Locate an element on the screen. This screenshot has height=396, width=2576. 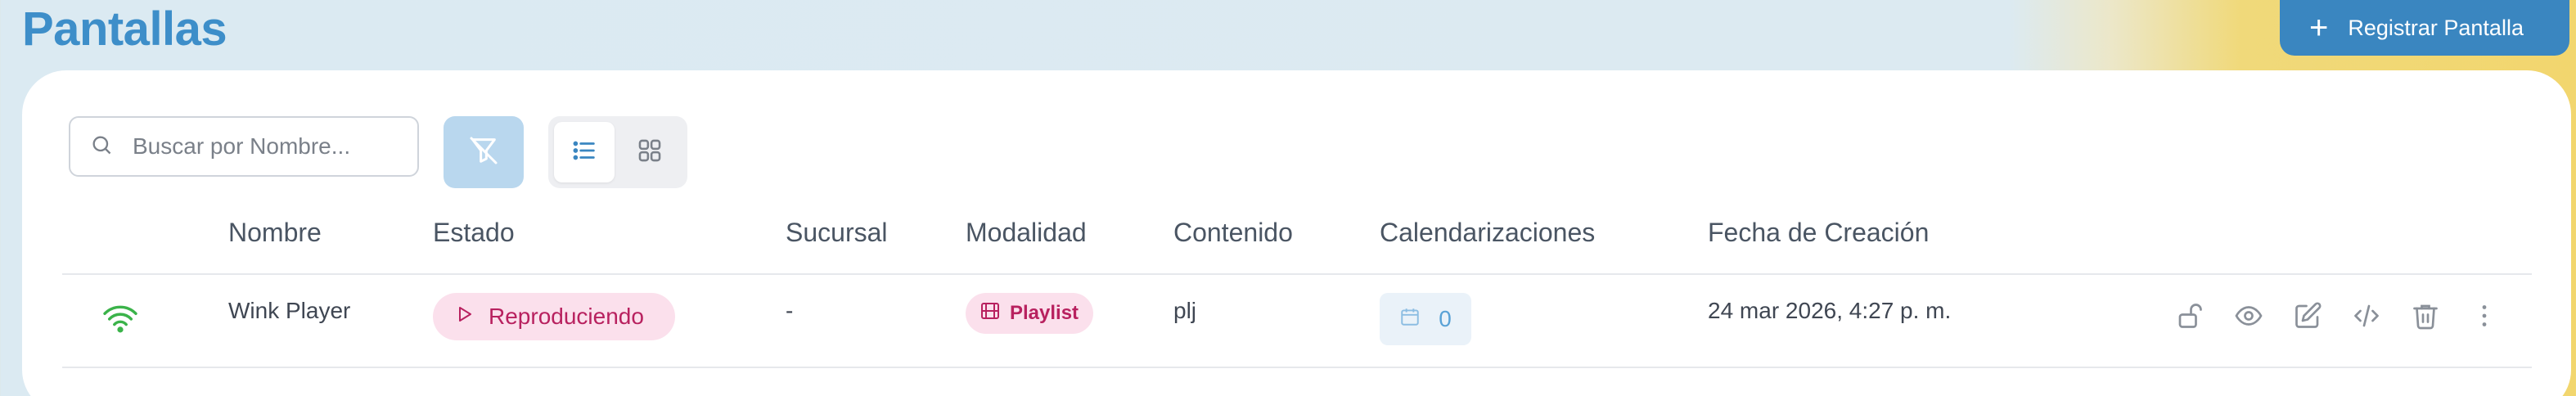
search-icon is located at coordinates (101, 147).